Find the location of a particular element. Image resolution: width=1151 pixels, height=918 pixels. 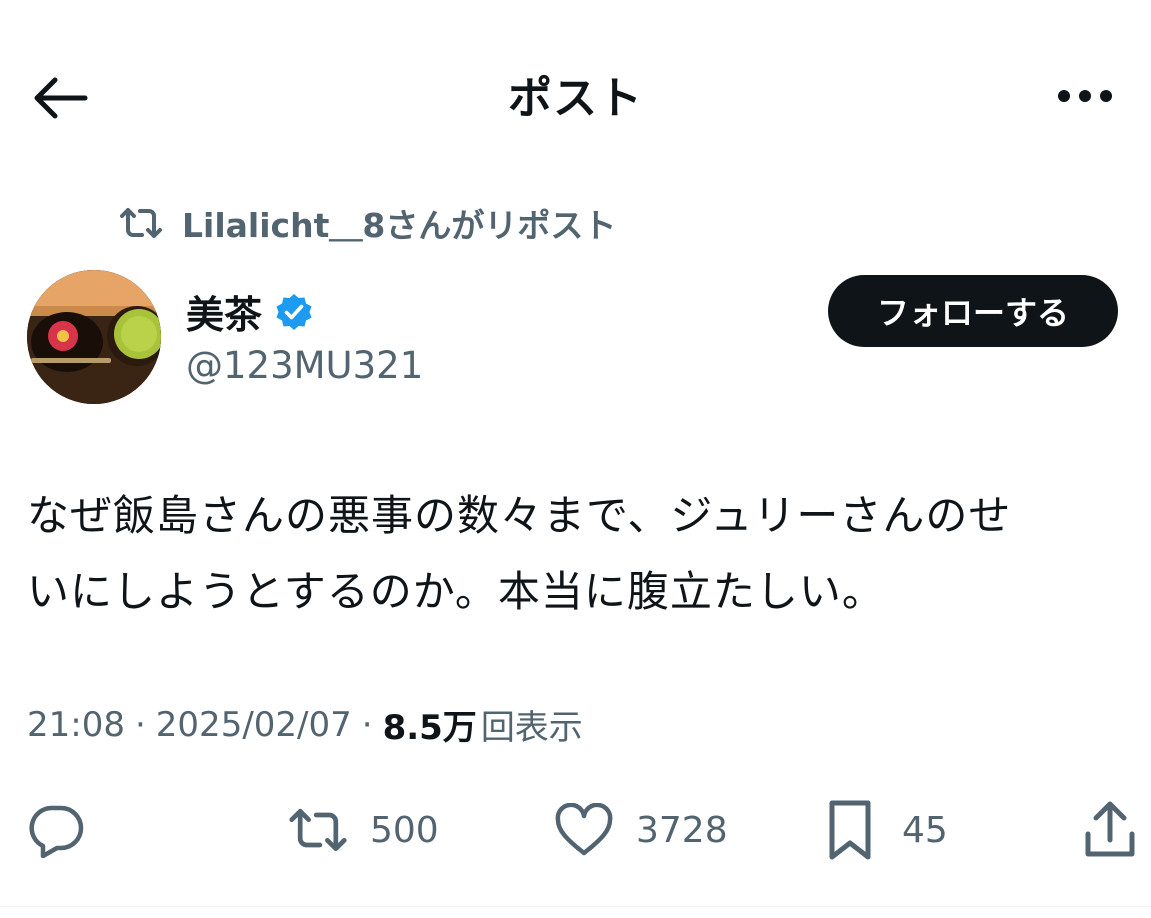

post-text-line-2: いにしようとするのか。本当に腹立たしい。 is located at coordinates (456, 591).